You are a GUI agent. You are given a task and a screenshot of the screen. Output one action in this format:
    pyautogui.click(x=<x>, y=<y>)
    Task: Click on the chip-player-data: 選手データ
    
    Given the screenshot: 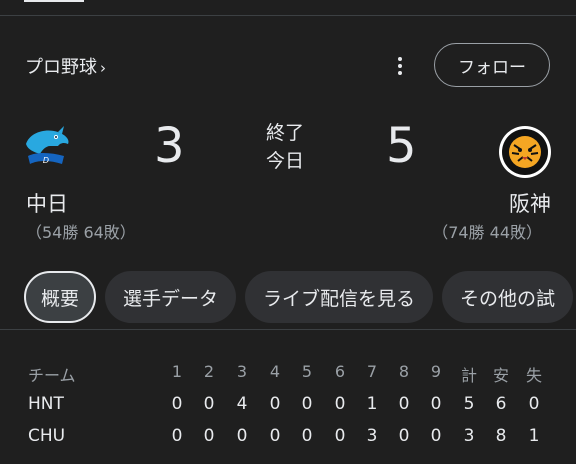 What is the action you would take?
    pyautogui.click(x=171, y=297)
    